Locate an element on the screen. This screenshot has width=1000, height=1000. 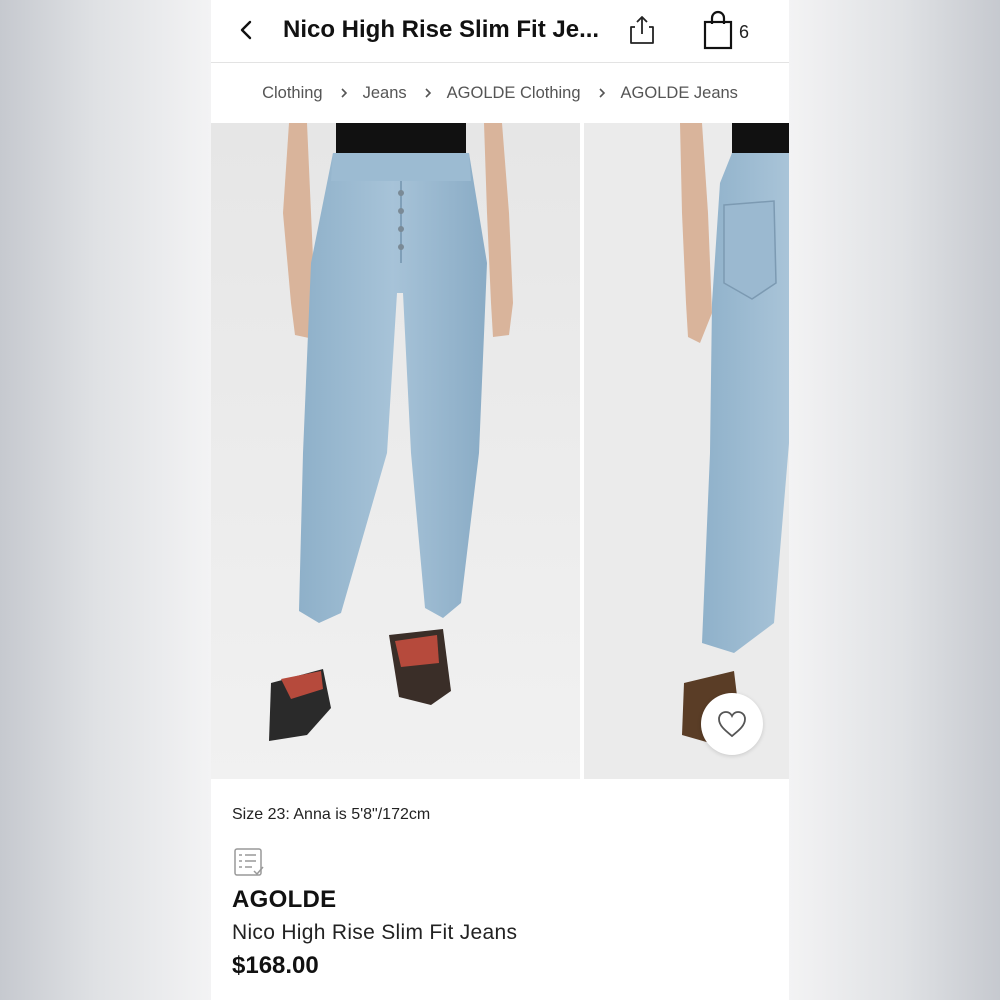
jeans-back-illustration is located at coordinates (686, 451).